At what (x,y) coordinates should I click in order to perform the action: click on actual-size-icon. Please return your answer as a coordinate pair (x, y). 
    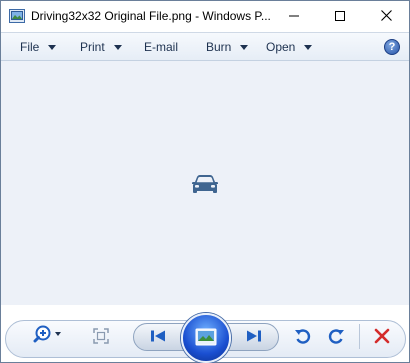
    Looking at the image, I should click on (101, 337).